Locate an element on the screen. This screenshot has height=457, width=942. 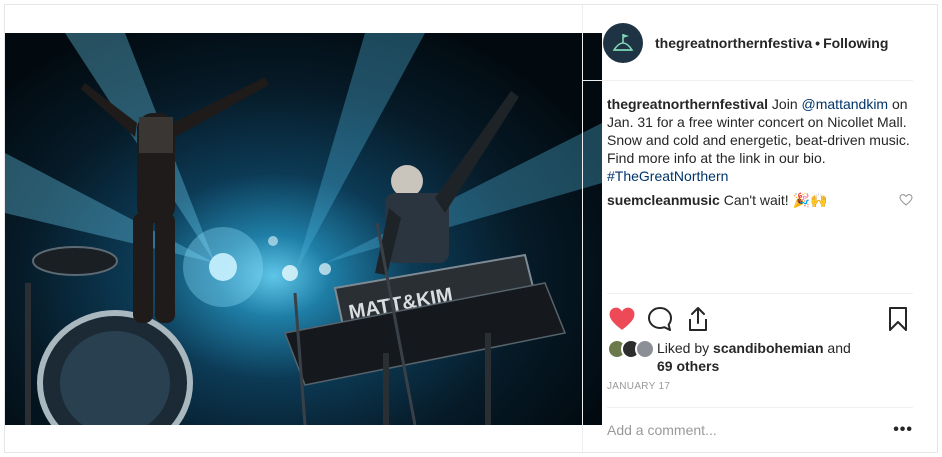
comment-input is located at coordinates (750, 429).